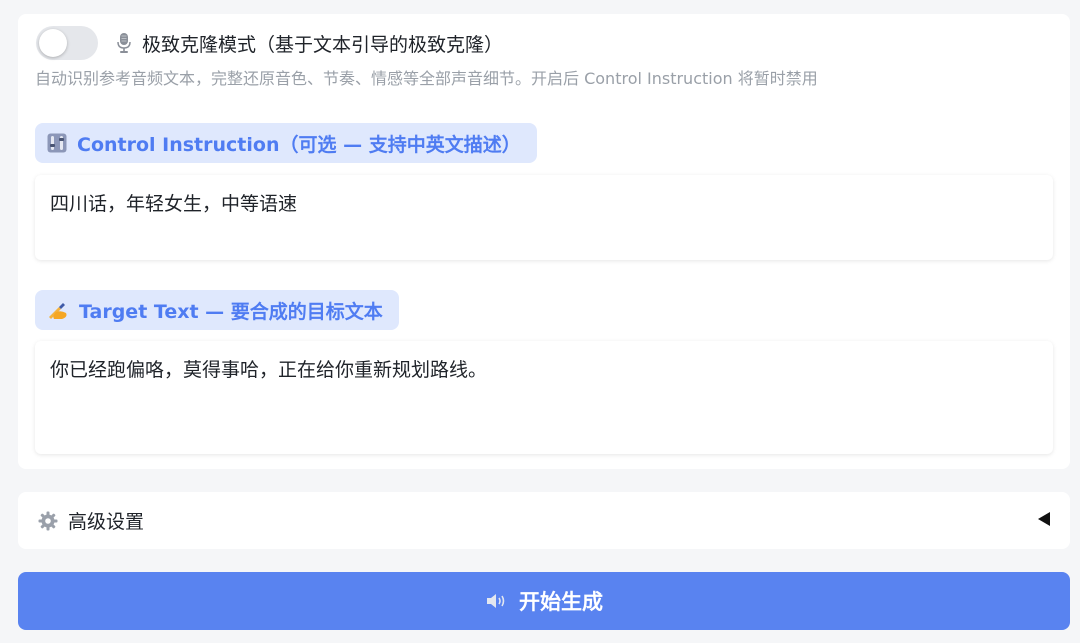  Describe the element at coordinates (1044, 519) in the screenshot. I see `caret-left-icon` at that location.